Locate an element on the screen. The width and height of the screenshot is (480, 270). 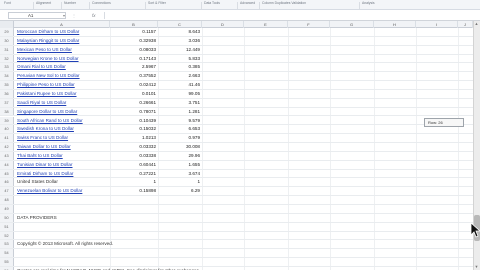
row-header: 54 is located at coordinates (7, 253).